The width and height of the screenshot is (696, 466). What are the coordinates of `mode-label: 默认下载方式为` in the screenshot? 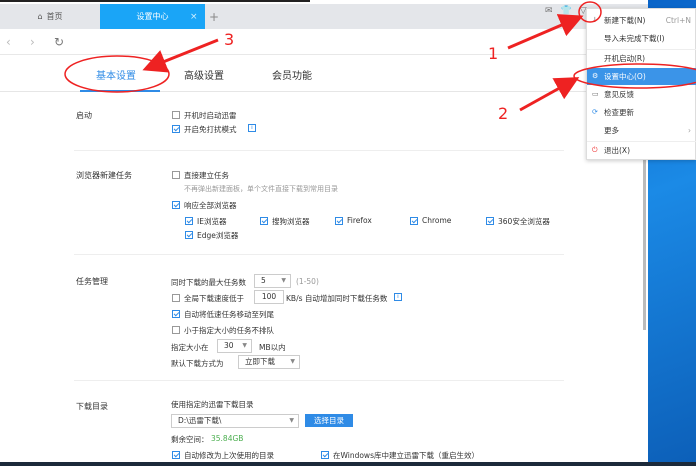 It's located at (197, 363).